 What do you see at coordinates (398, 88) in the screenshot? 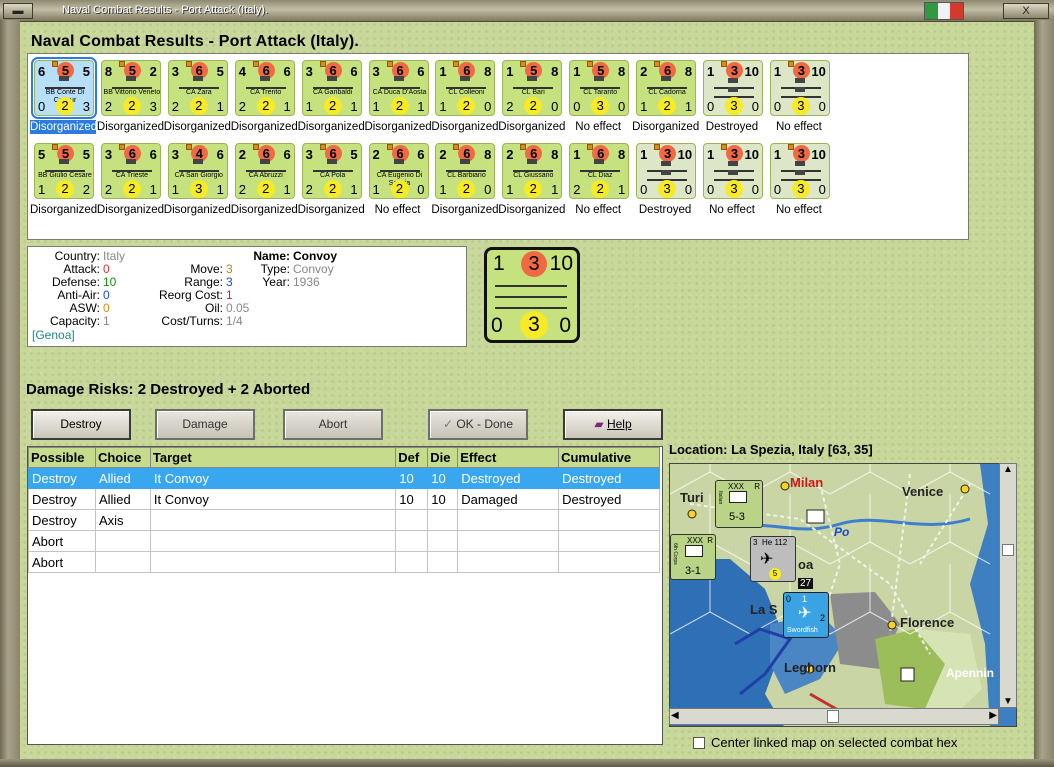
I see `counter-body: 3 6 6 CA Duca D'Aosta 1 2 1` at bounding box center [398, 88].